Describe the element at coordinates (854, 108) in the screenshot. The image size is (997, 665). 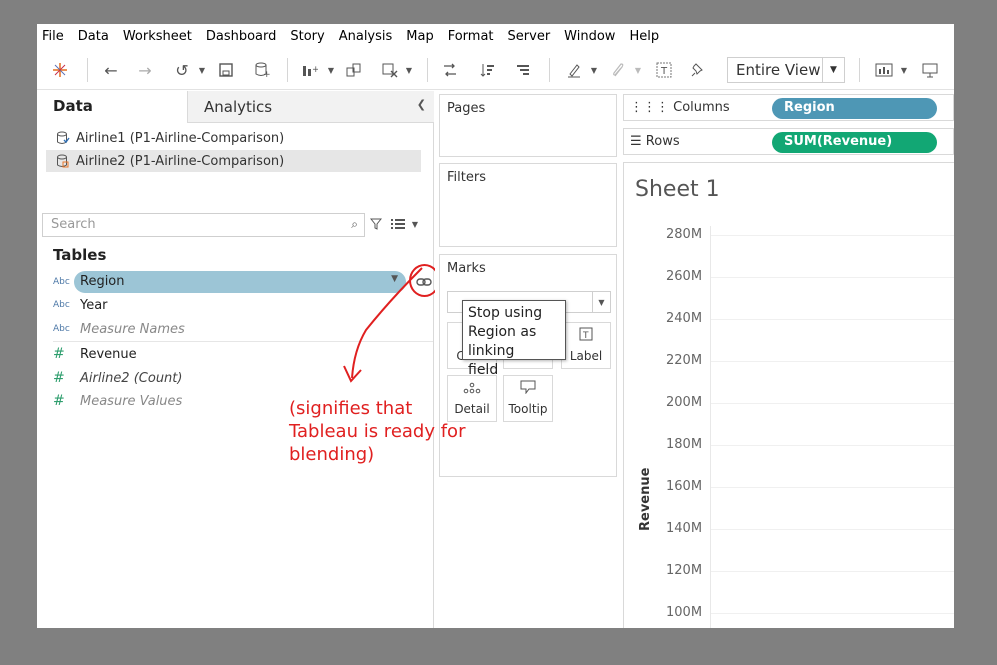
I see `columns-pill-region: Region` at that location.